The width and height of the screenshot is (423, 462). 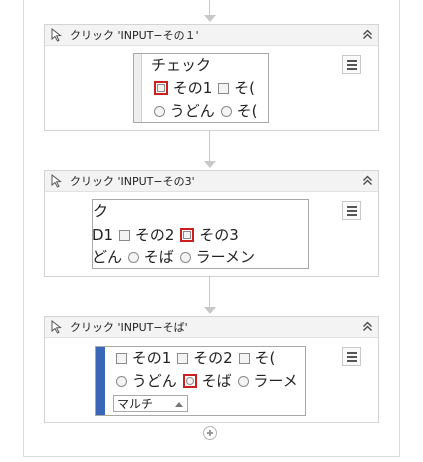 I want to click on activity-title: クリック 'INPUT−その１', so click(x=134, y=35).